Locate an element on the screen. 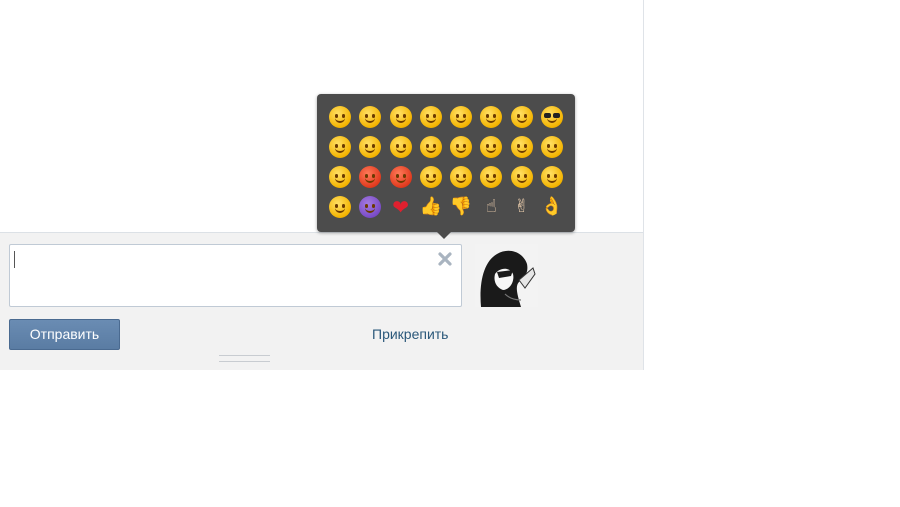 Image resolution: width=900 pixels, height=507 pixels. laughing-face-emoji is located at coordinates (431, 117).